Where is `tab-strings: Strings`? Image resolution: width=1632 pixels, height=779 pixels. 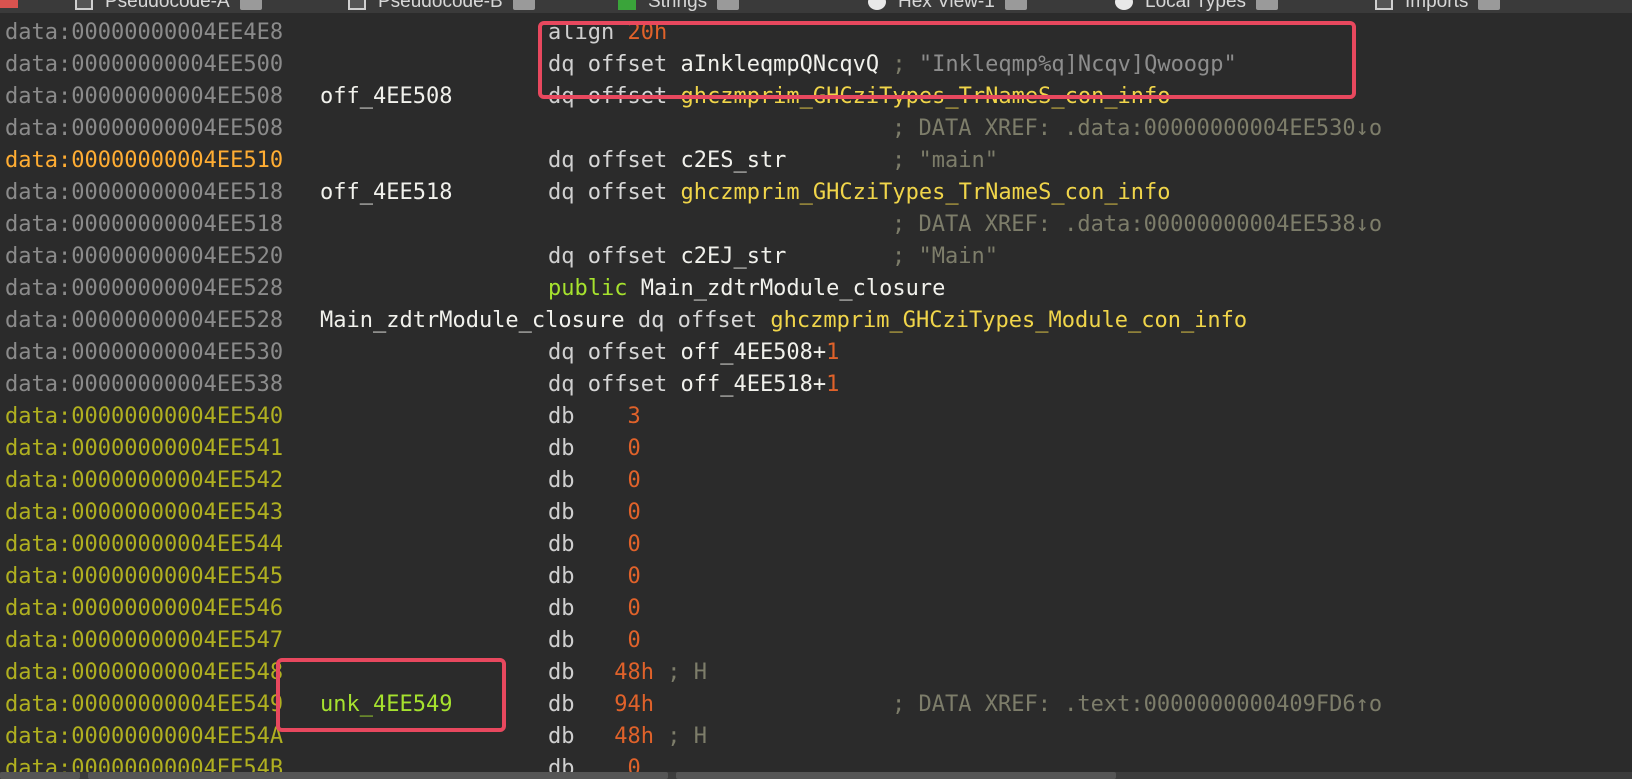
tab-strings: Strings is located at coordinates (679, 6).